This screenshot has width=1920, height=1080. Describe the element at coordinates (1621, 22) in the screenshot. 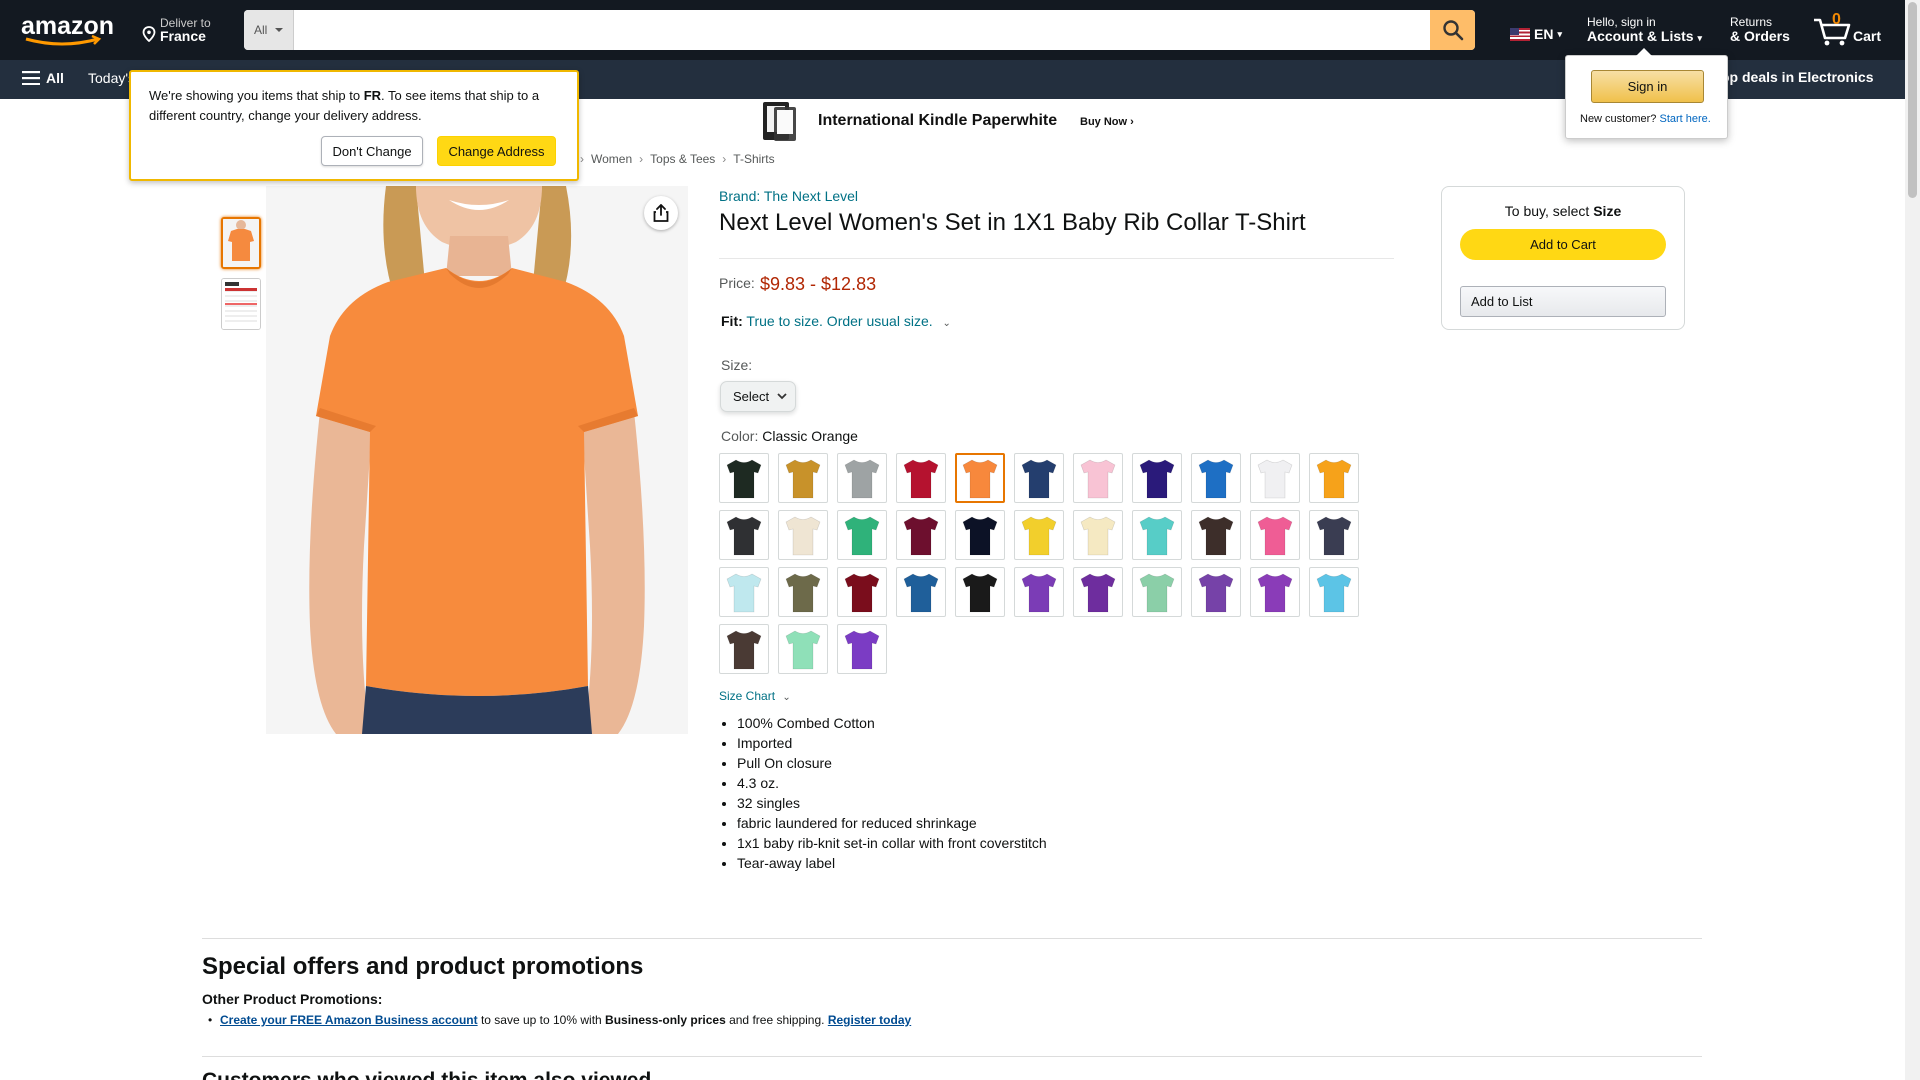

I see `account-greeting: Hello, sign in` at that location.